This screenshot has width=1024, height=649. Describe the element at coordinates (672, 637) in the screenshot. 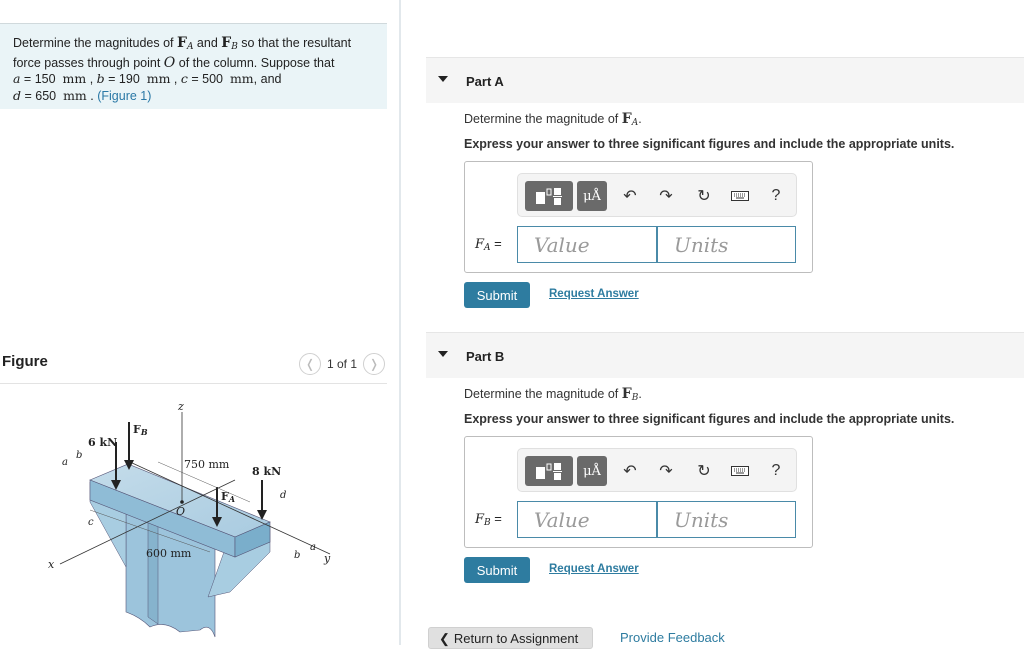

I see `provide-feedback-link: Provide Feedback` at that location.